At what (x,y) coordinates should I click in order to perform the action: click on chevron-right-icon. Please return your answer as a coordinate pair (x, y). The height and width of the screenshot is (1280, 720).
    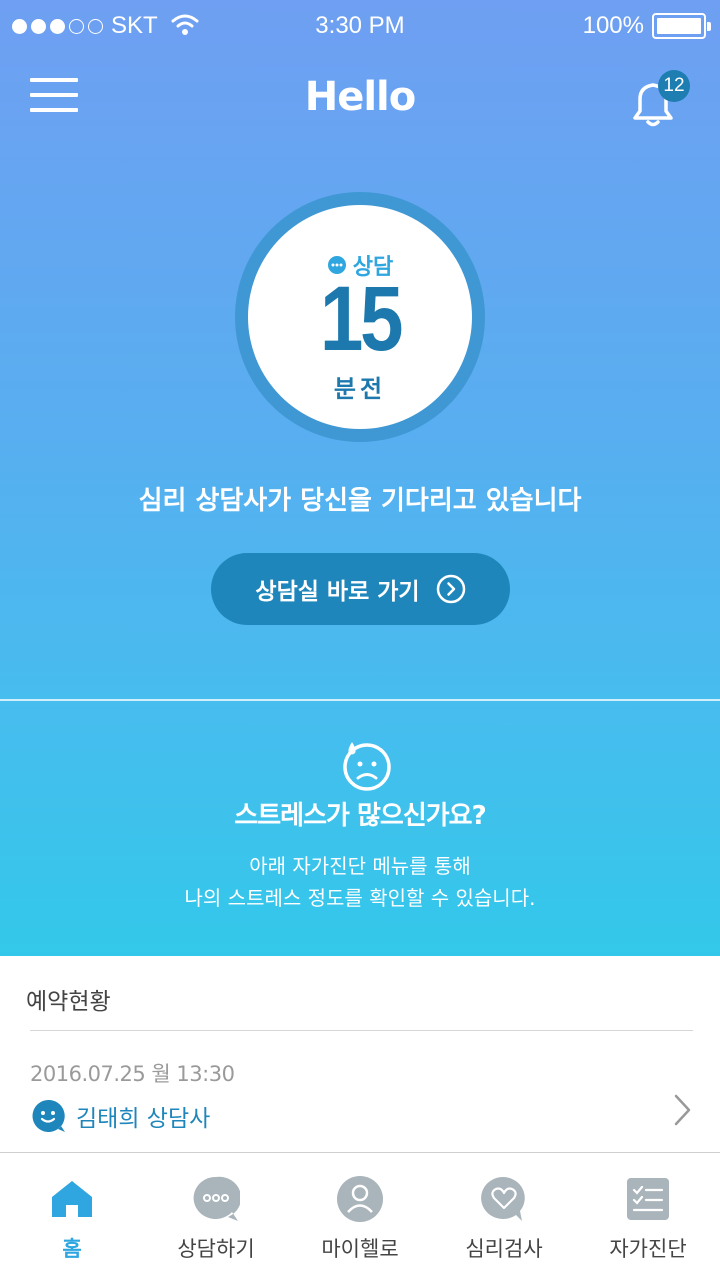
    Looking at the image, I should click on (683, 1110).